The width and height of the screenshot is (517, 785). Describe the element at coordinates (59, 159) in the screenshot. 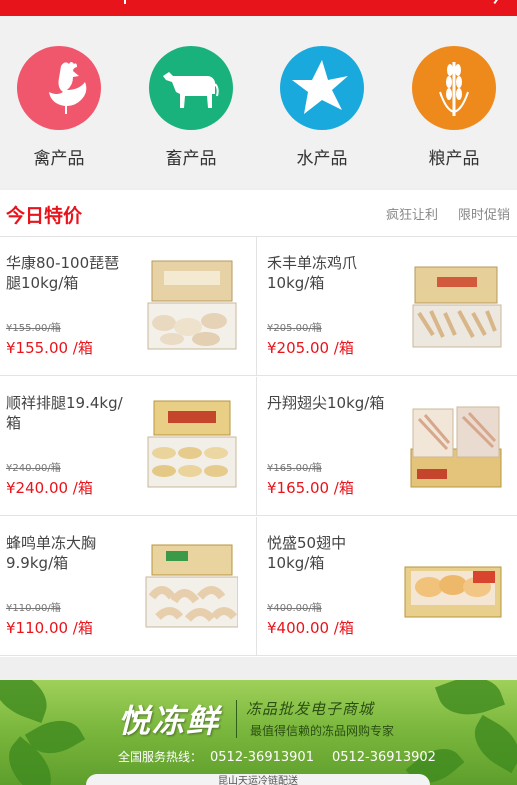

I see `category-label: 禽产品` at that location.